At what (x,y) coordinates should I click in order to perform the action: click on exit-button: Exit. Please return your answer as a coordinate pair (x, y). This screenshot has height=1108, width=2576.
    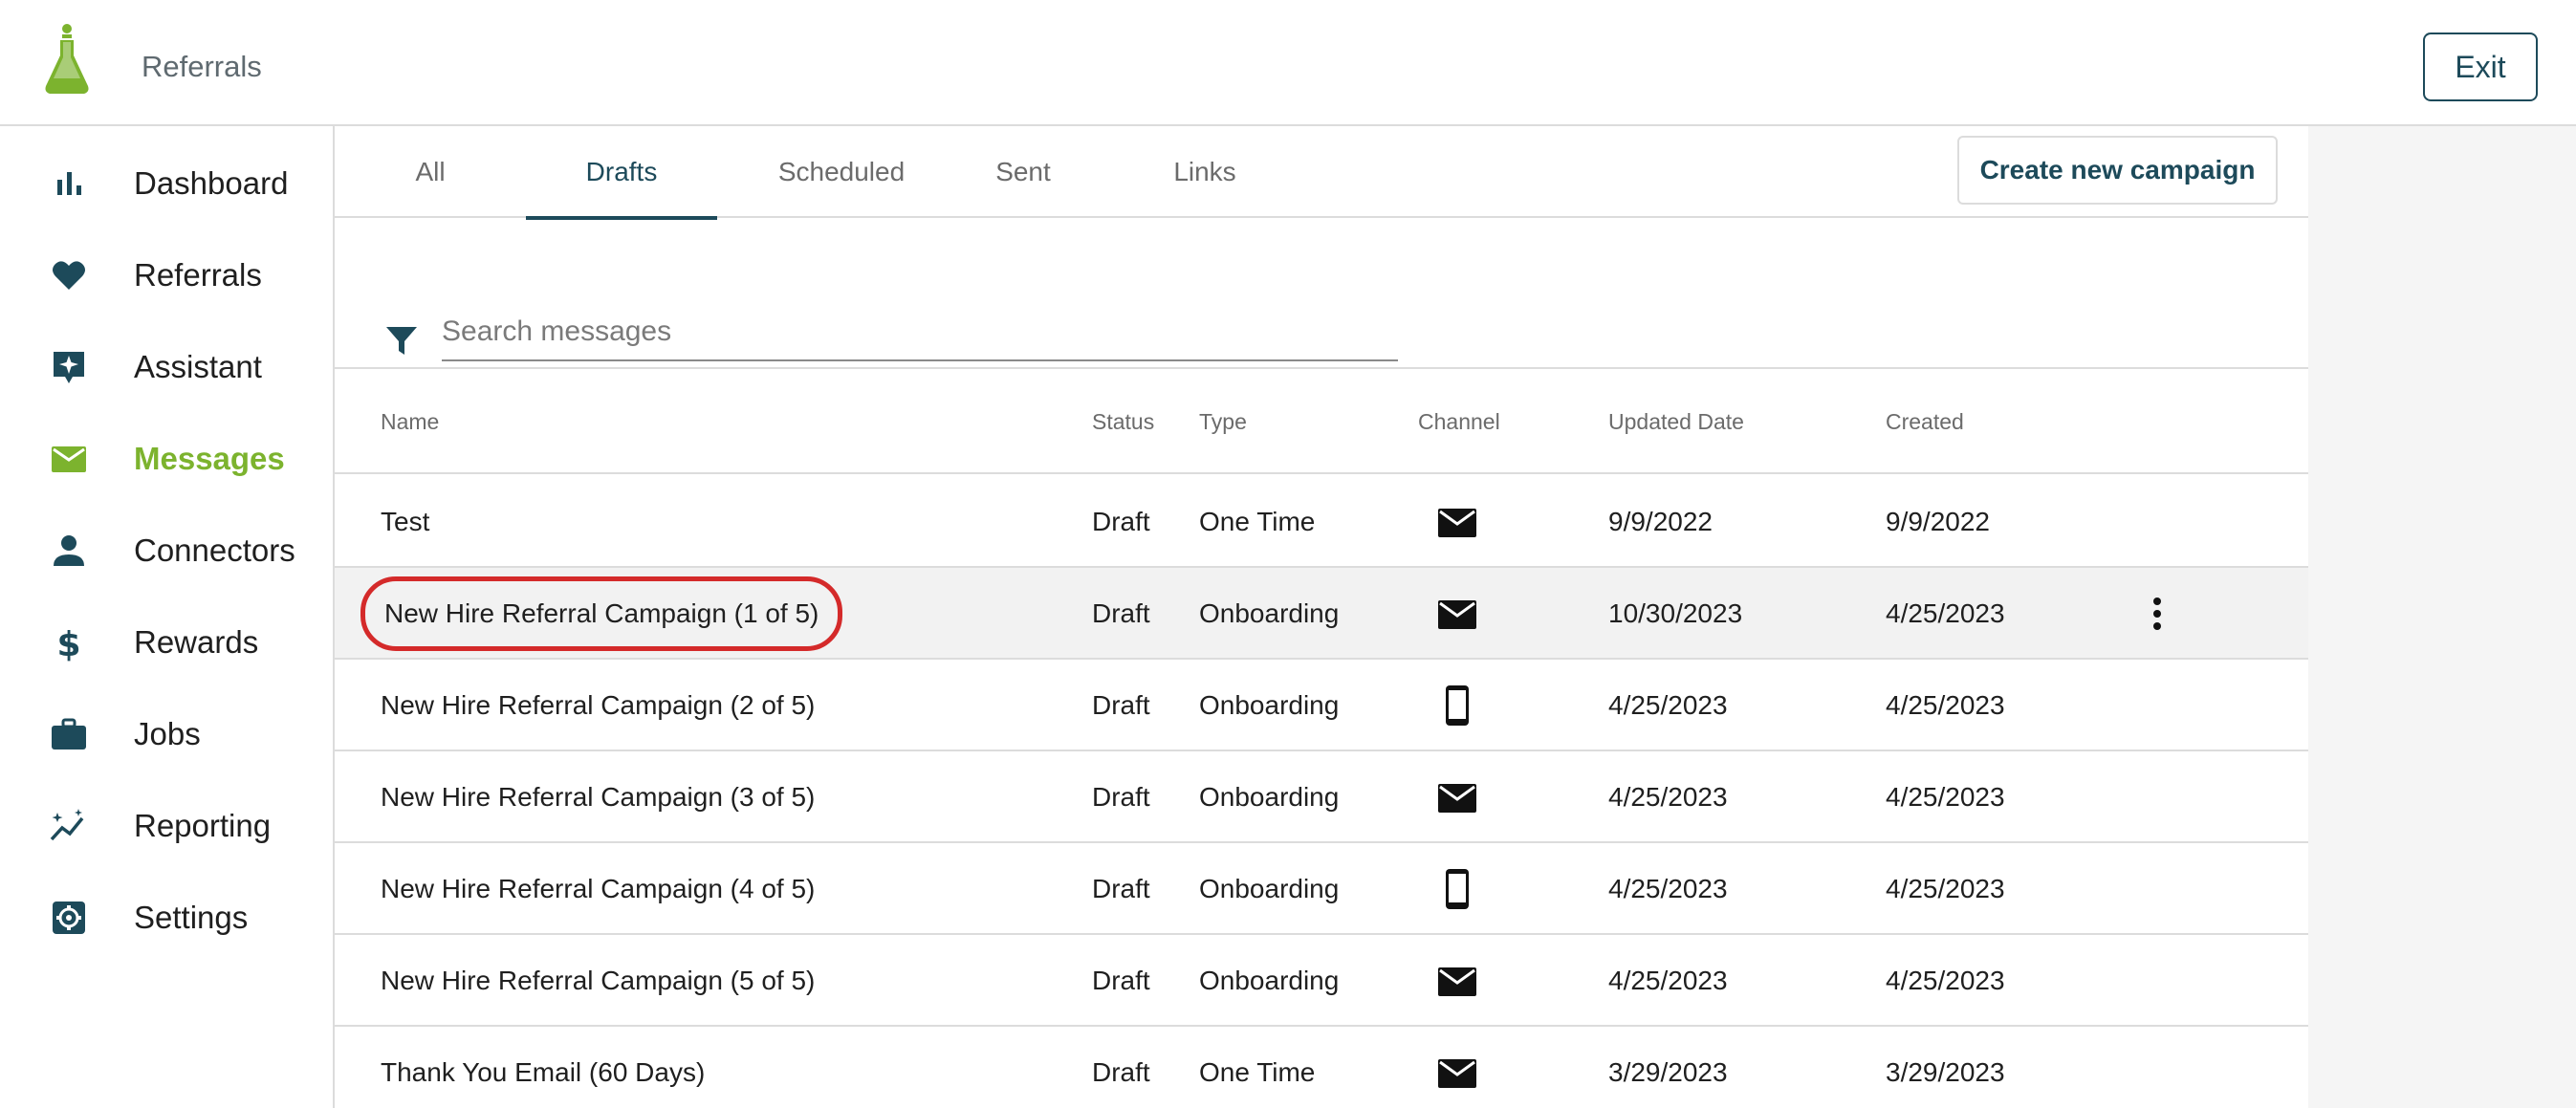
    Looking at the image, I should click on (2480, 67).